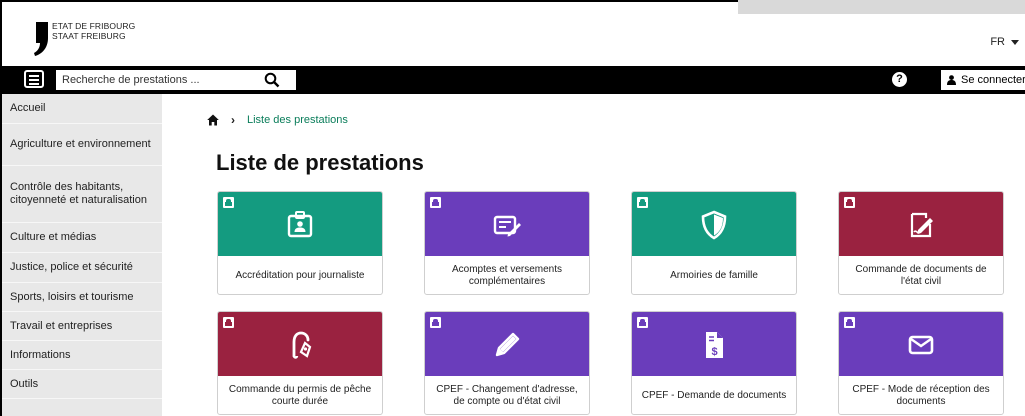  I want to click on chevron-down-icon, so click(1015, 42).